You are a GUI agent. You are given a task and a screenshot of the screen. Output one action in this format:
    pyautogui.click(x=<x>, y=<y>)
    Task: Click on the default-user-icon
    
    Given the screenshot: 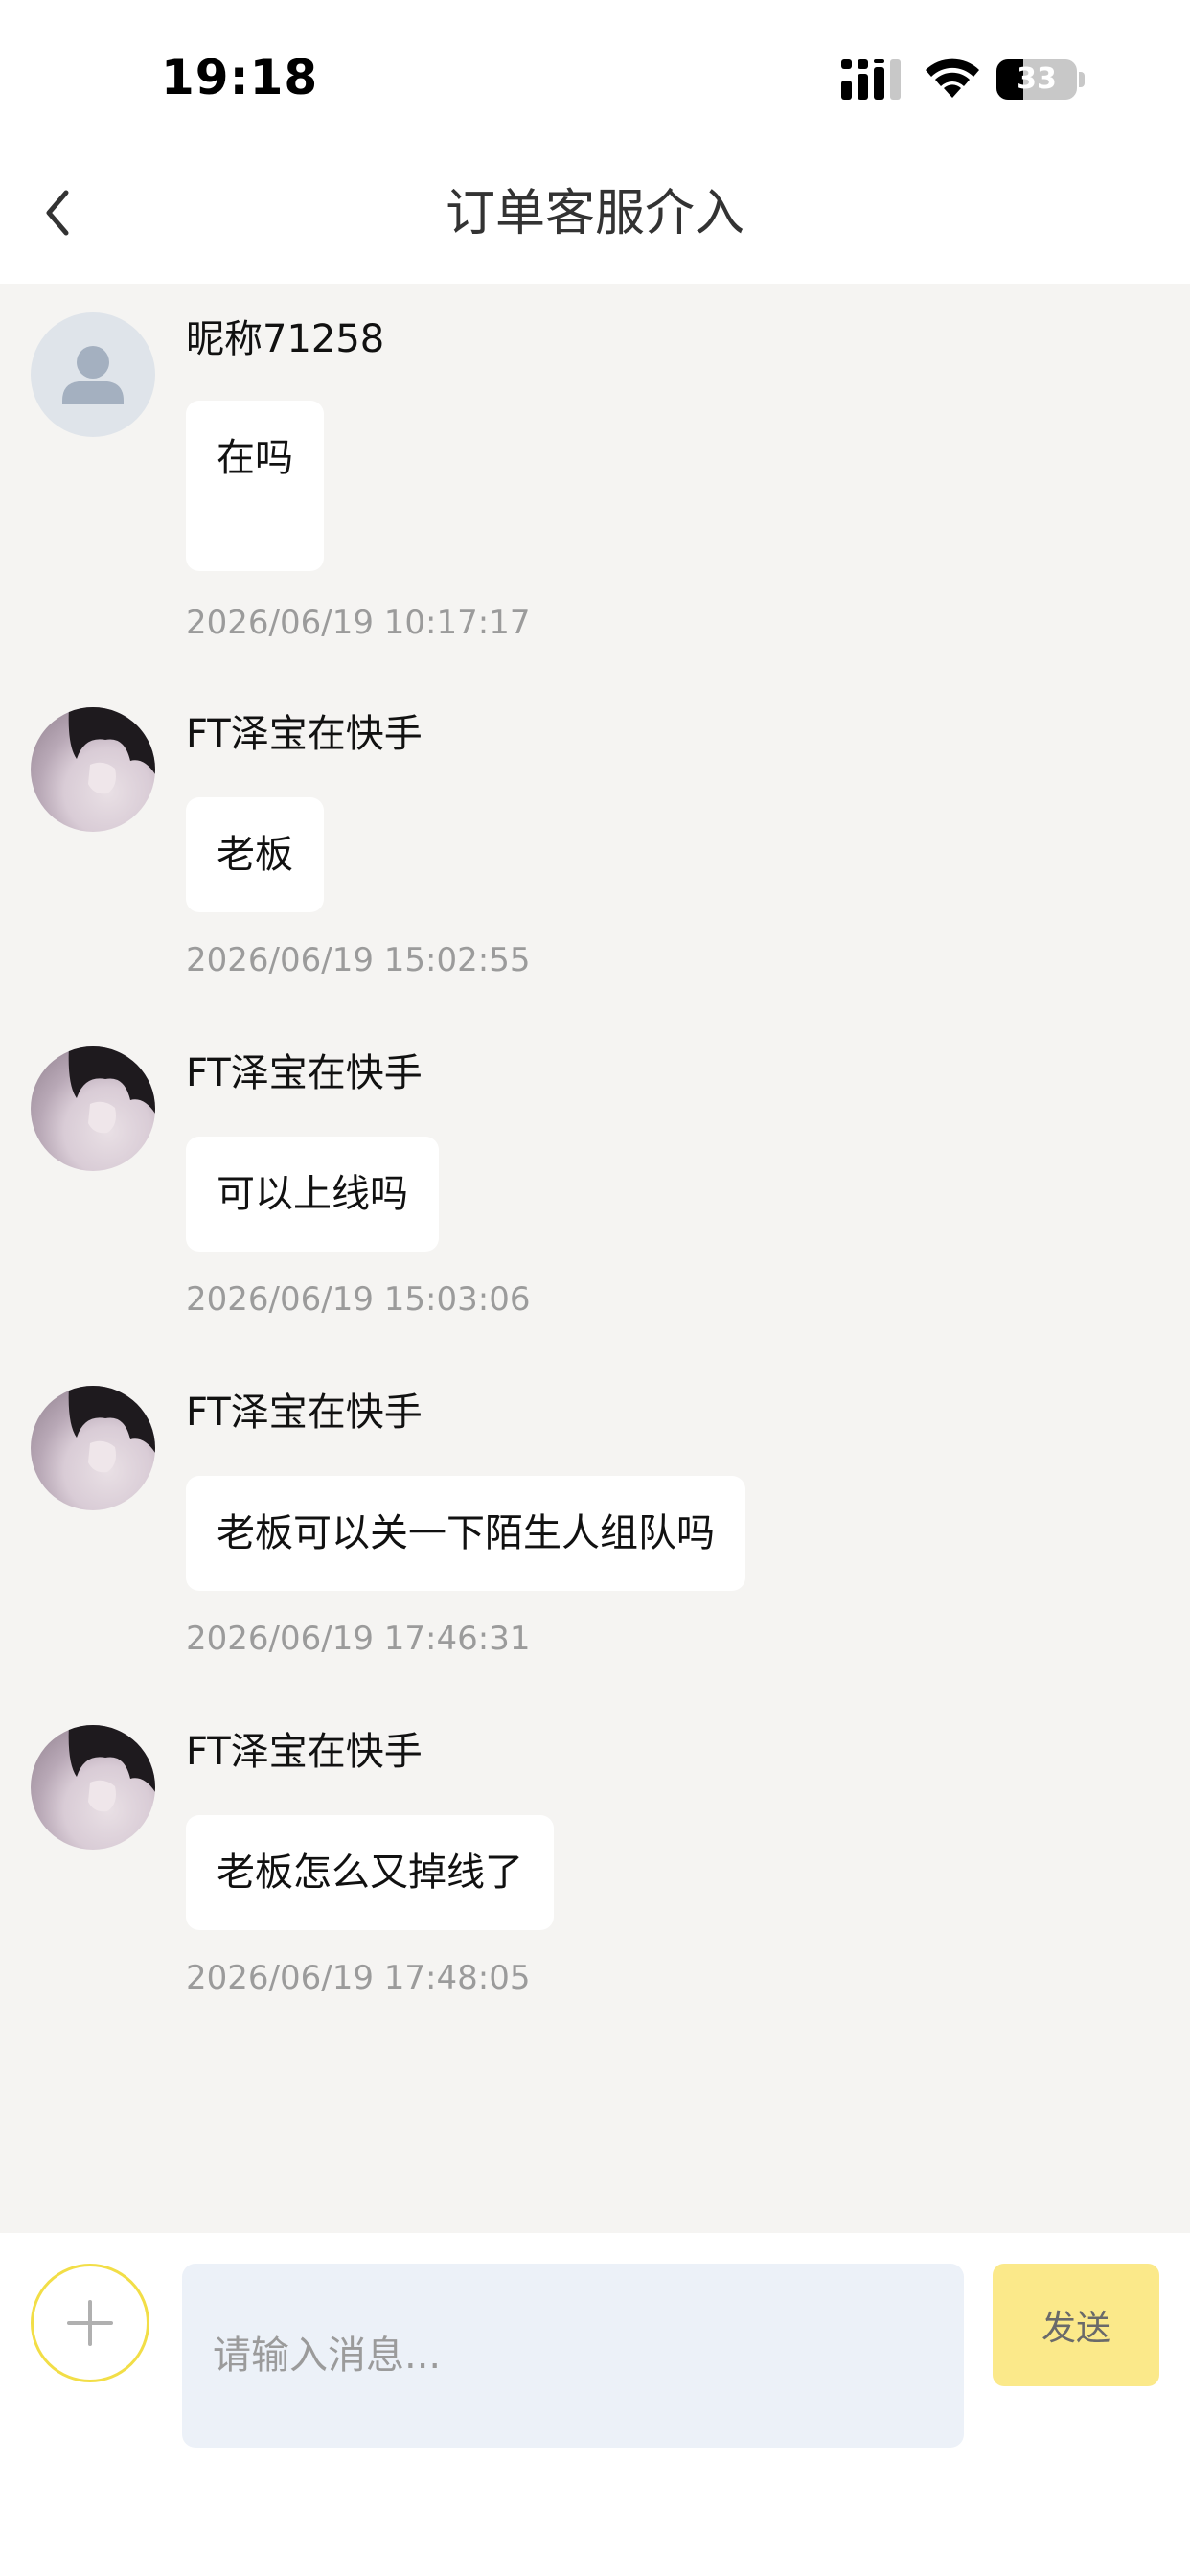 What is the action you would take?
    pyautogui.click(x=93, y=375)
    